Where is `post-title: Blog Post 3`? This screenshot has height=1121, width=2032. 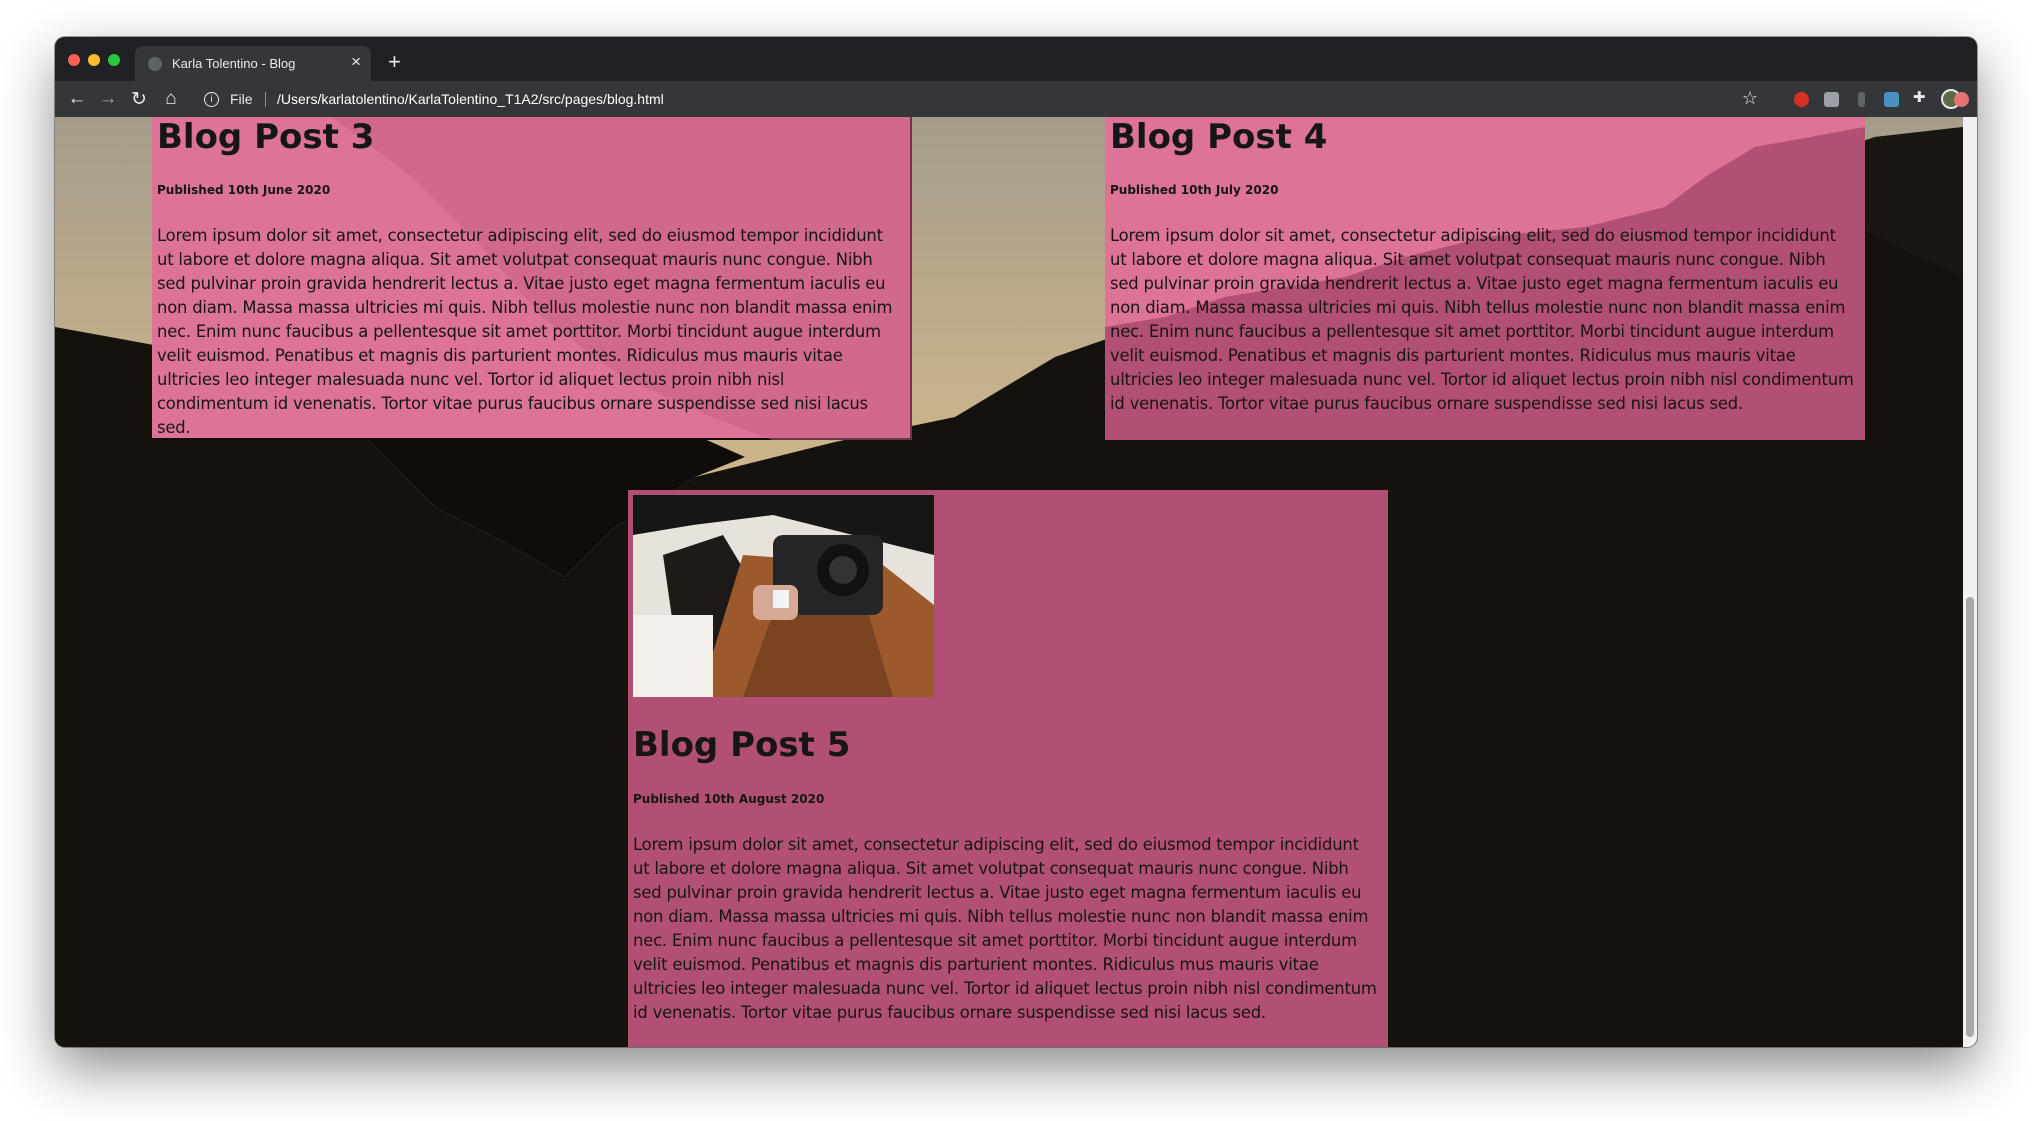
post-title: Blog Post 3 is located at coordinates (266, 137).